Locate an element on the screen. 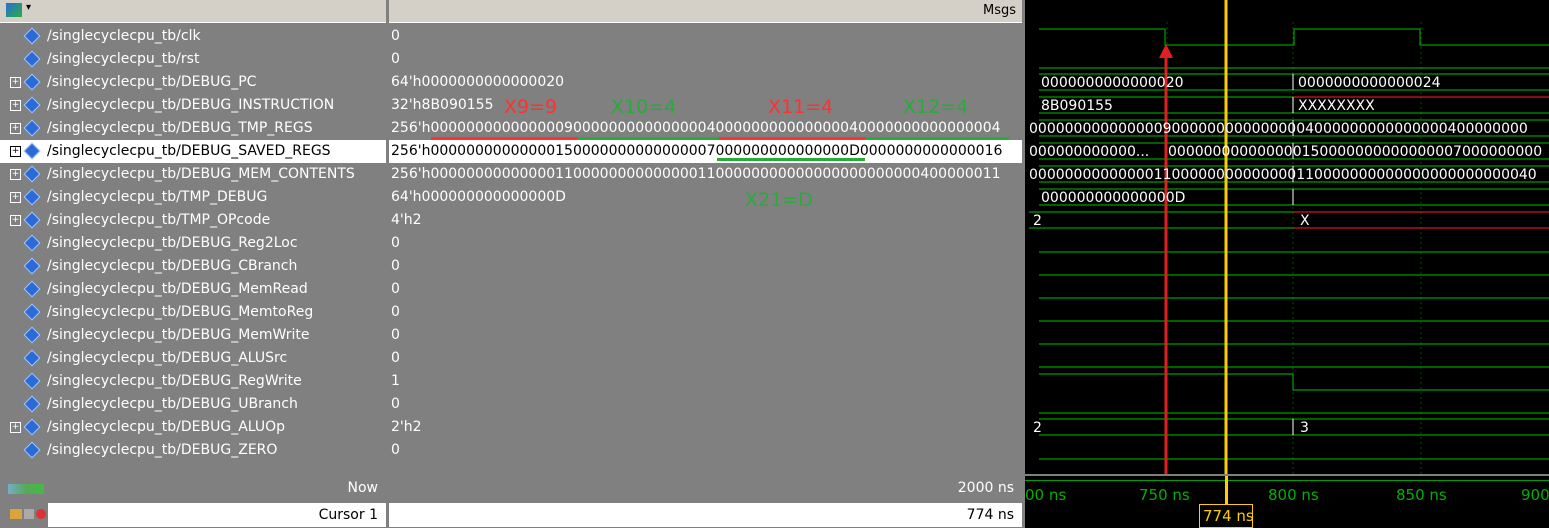 The width and height of the screenshot is (1549, 528). value-row: 64'h0000000000000020 is located at coordinates (705, 82).